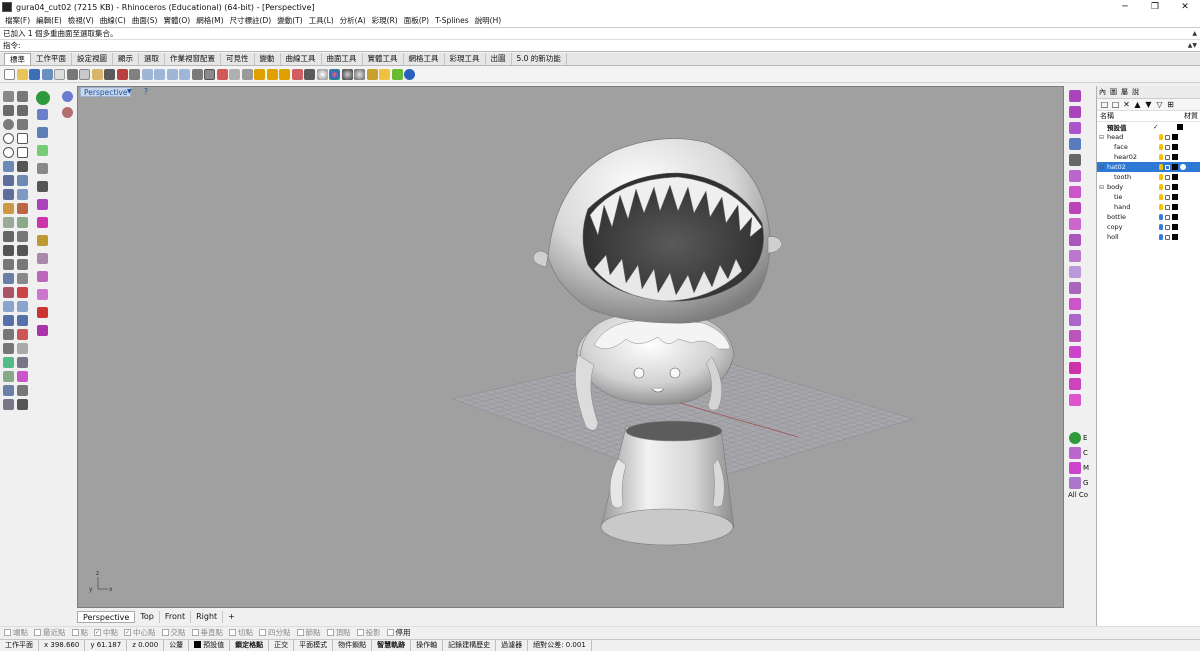 The image size is (1200, 651). Describe the element at coordinates (22, 222) in the screenshot. I see `mesh-box-icon` at that location.